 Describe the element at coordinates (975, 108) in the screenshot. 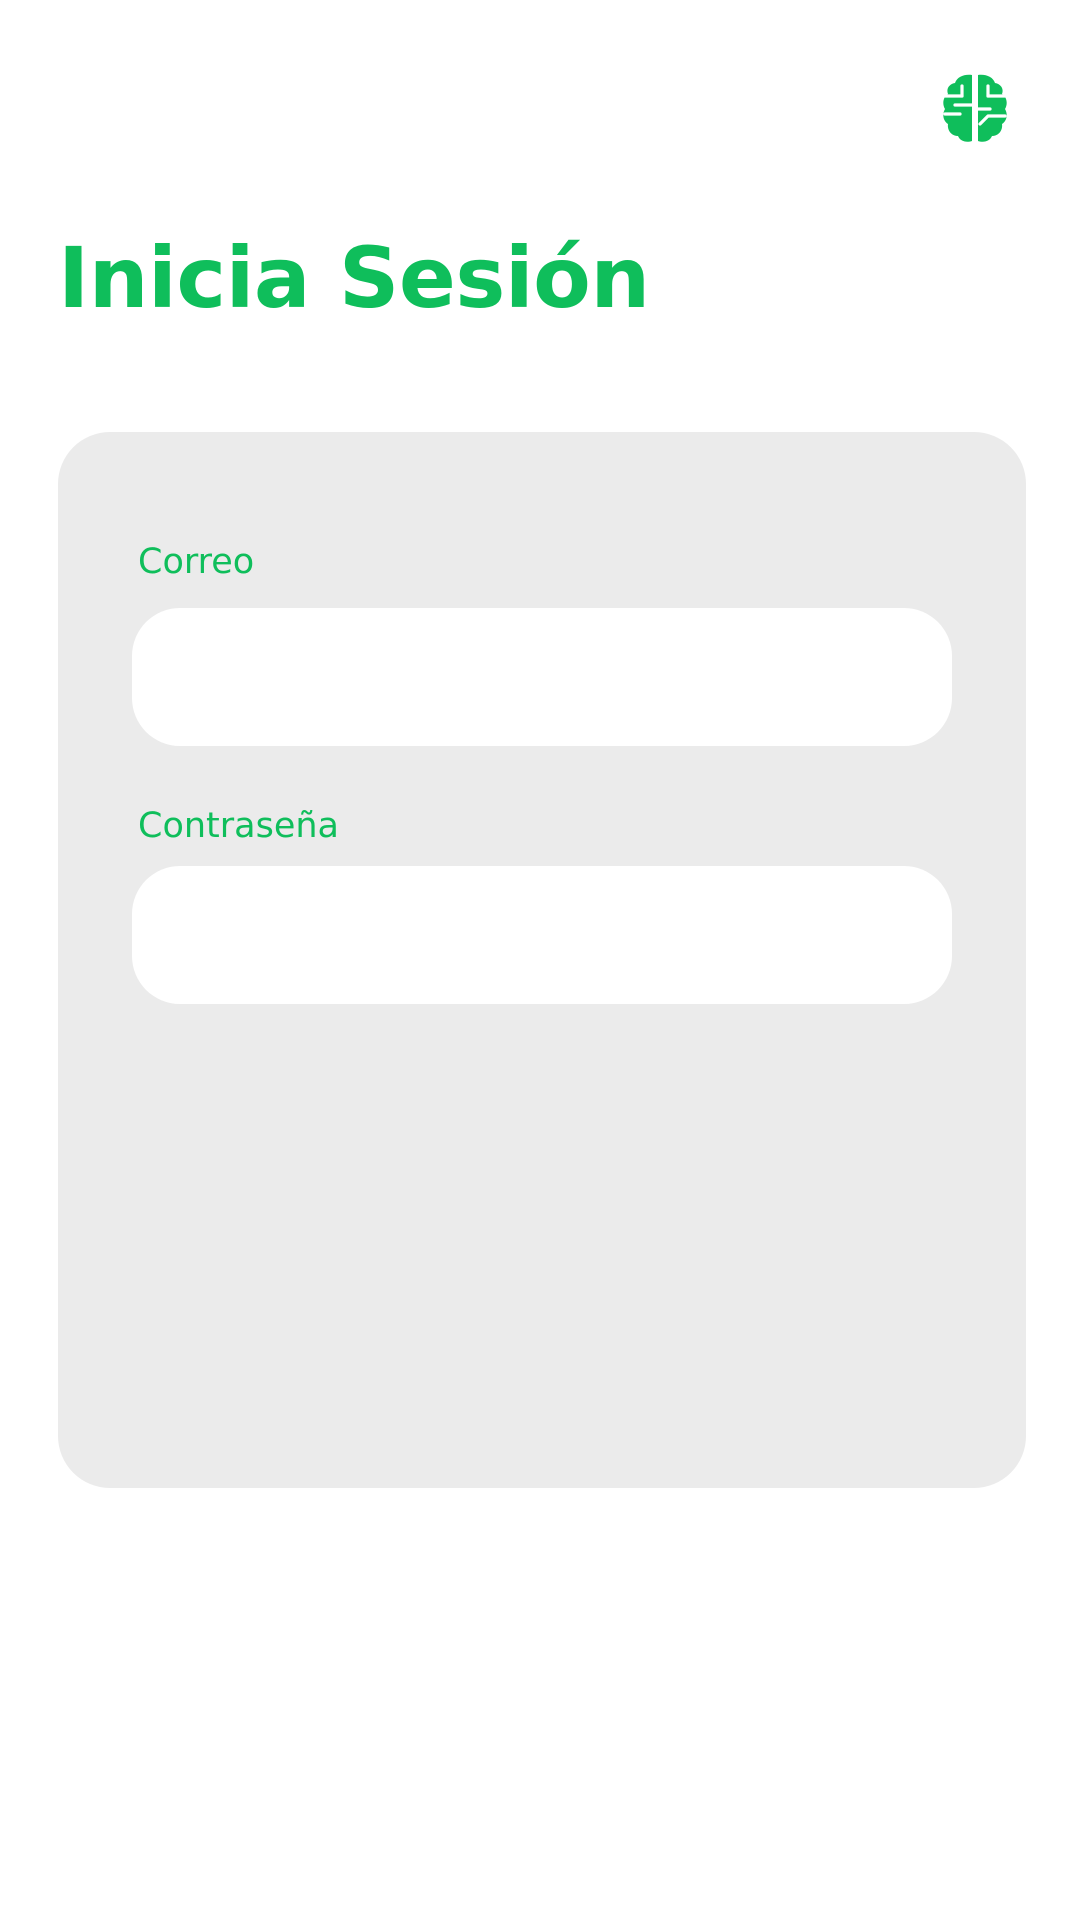

I see `brain-icon` at that location.